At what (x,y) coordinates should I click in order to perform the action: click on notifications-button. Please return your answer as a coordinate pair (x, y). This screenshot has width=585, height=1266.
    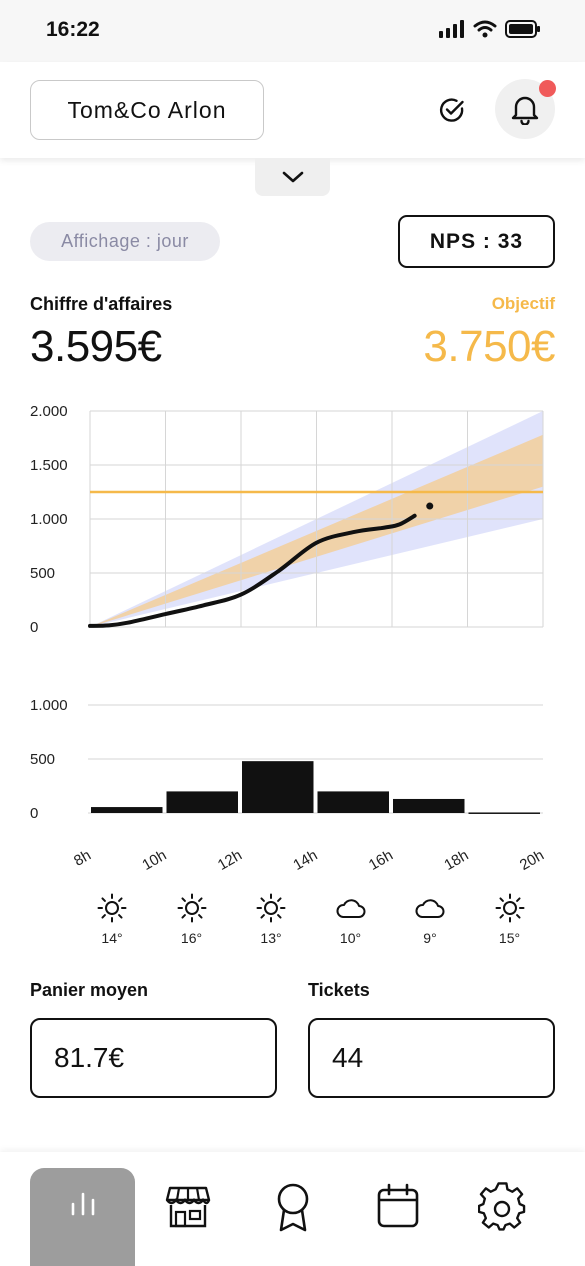
    Looking at the image, I should click on (525, 109).